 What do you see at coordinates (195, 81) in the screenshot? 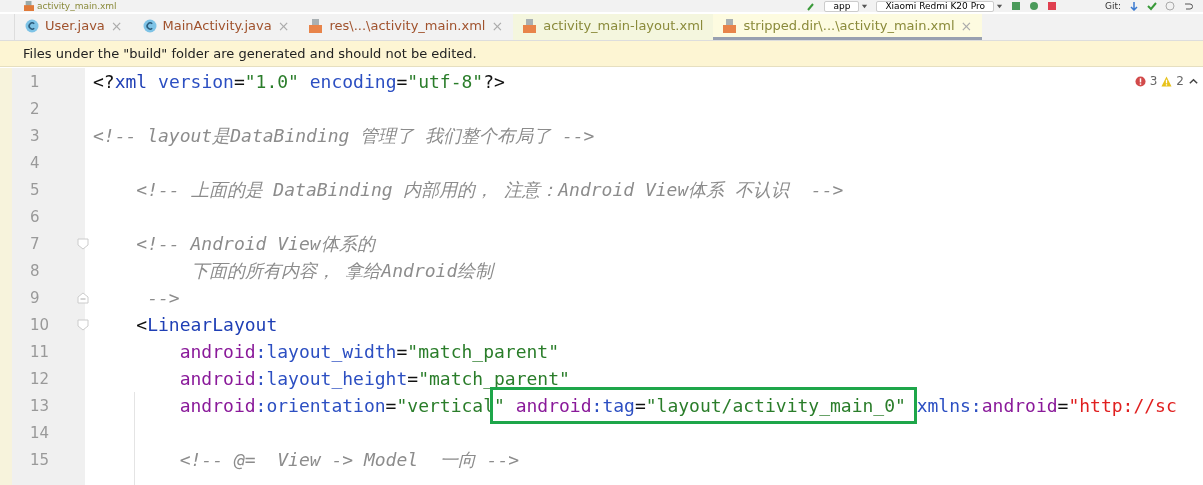
I see `code-token: version` at bounding box center [195, 81].